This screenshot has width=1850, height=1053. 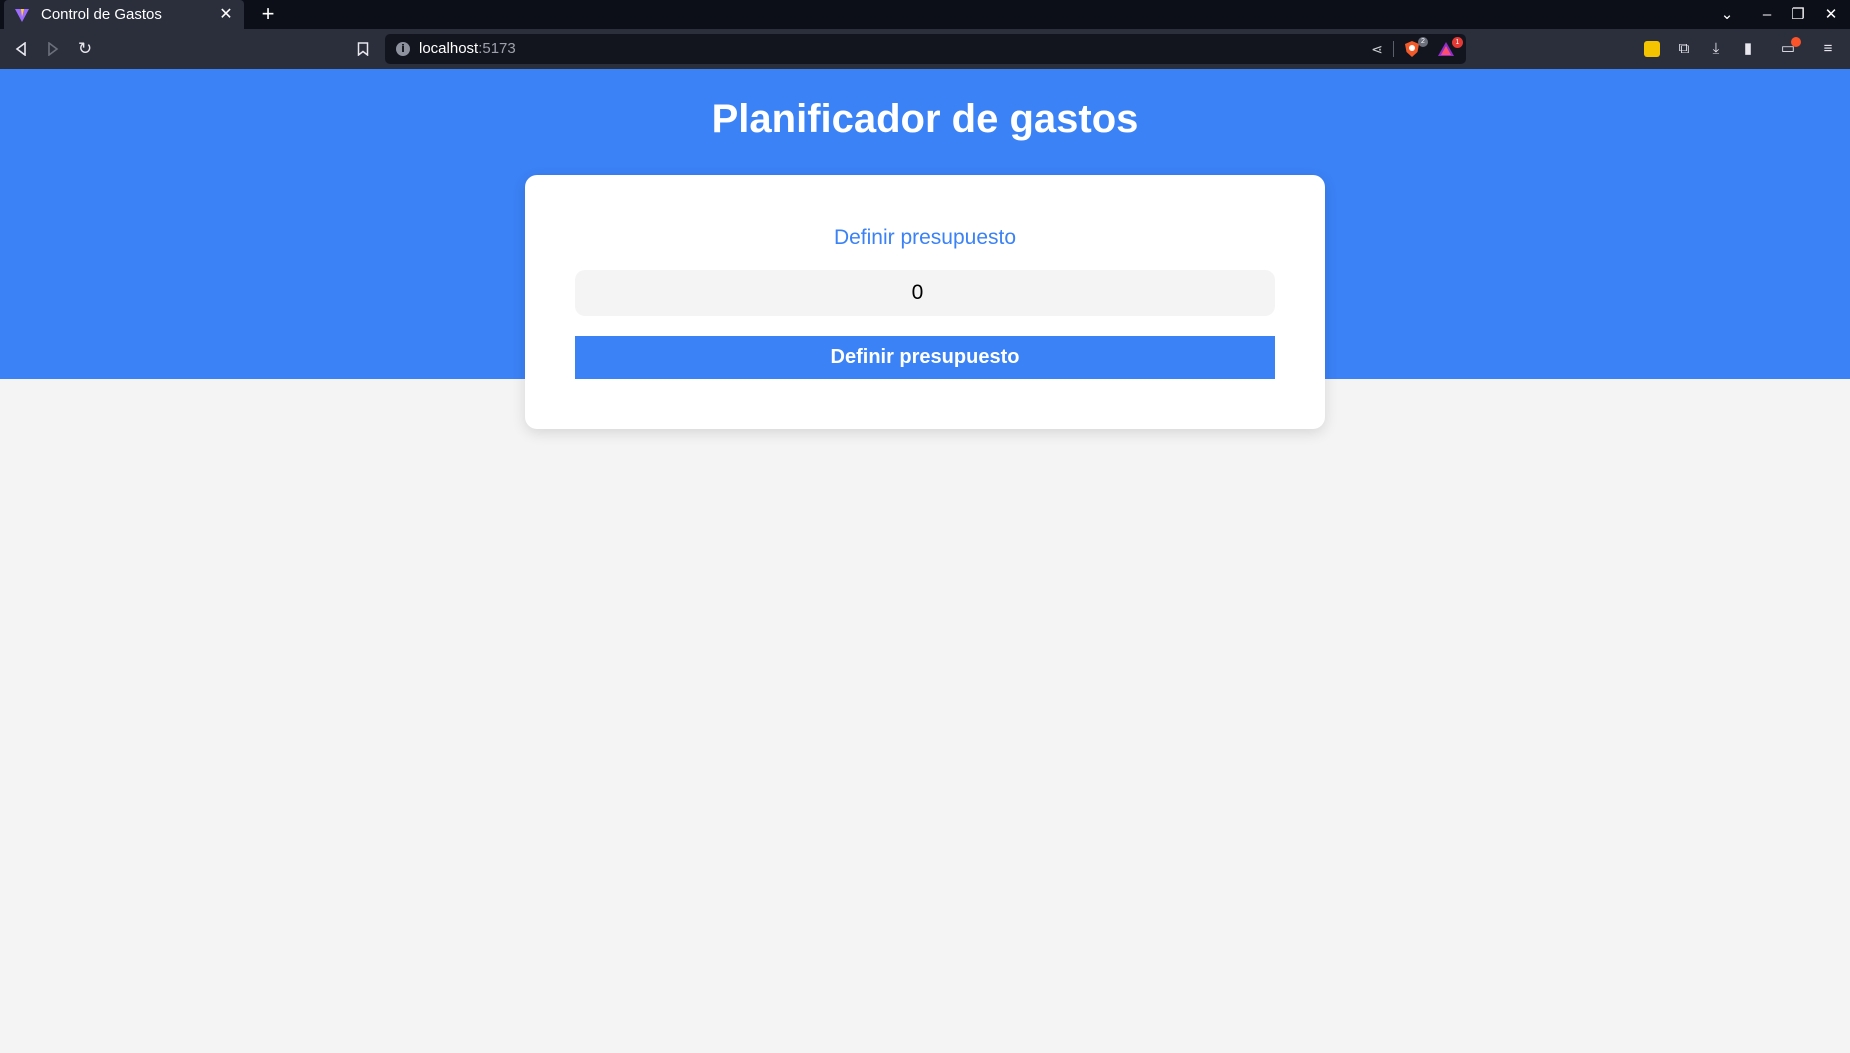 What do you see at coordinates (925, 237) in the screenshot?
I see `budget-label: Definir presupuesto` at bounding box center [925, 237].